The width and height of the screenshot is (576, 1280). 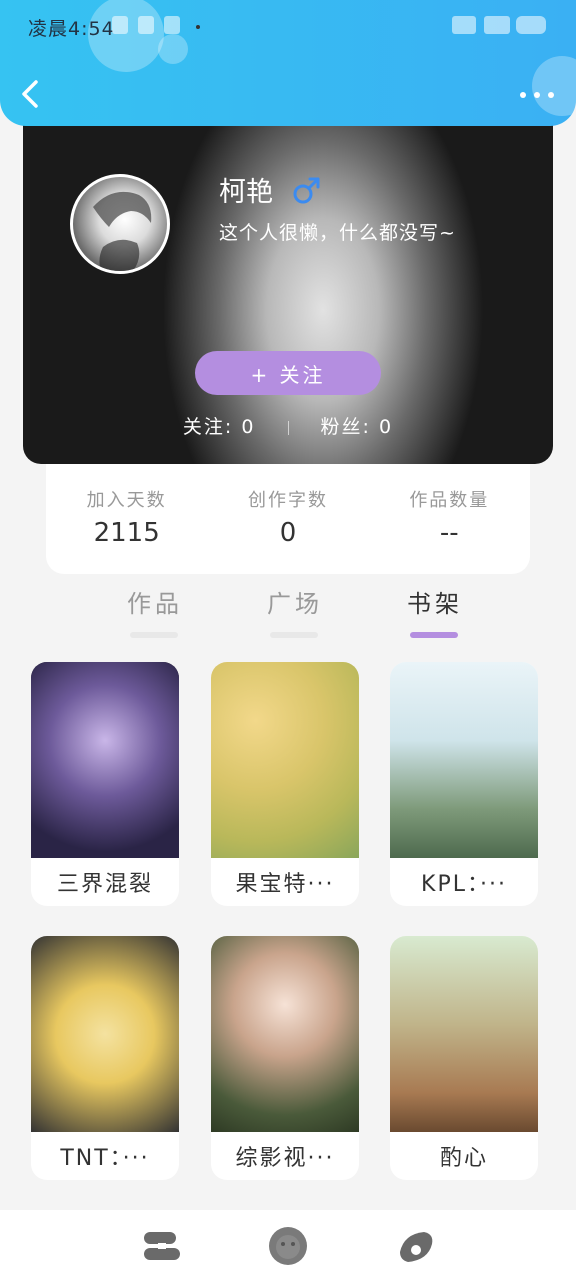 I want to click on notification-dot-icon, so click(x=198, y=27).